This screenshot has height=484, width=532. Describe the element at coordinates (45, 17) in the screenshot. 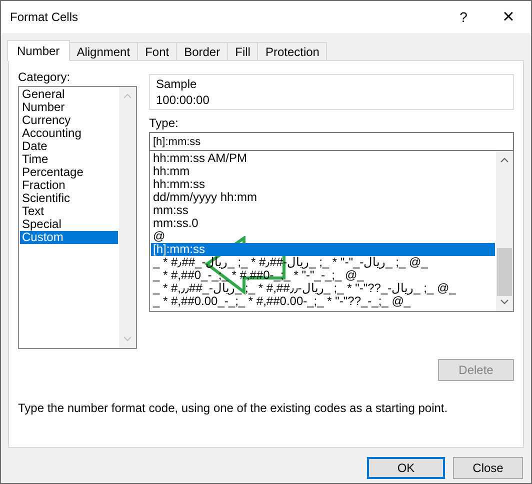

I see `window-title: Format Cells` at that location.